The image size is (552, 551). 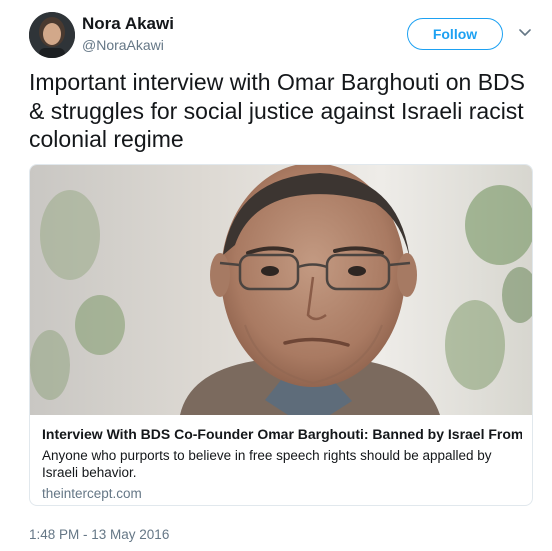 I want to click on tweet-timestamp: 1:48 PM - 13 May 2016, so click(x=99, y=534).